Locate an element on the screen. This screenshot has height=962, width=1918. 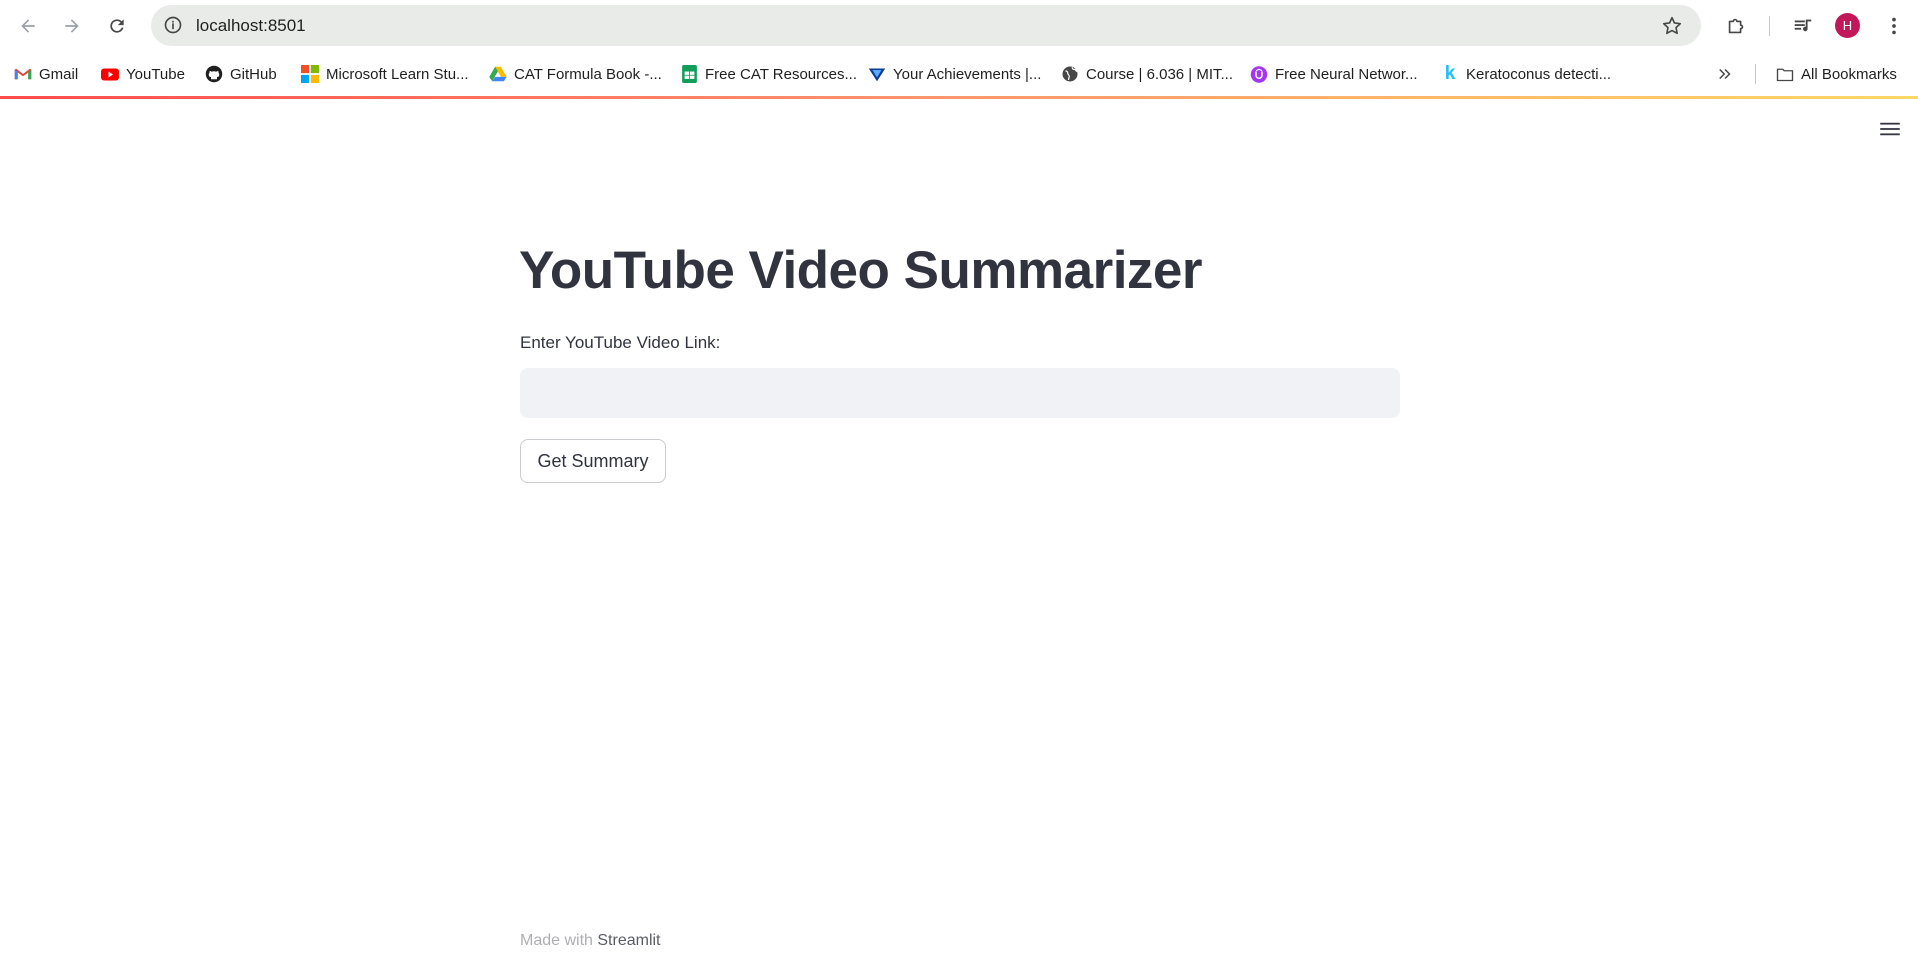
reload-button is located at coordinates (117, 26).